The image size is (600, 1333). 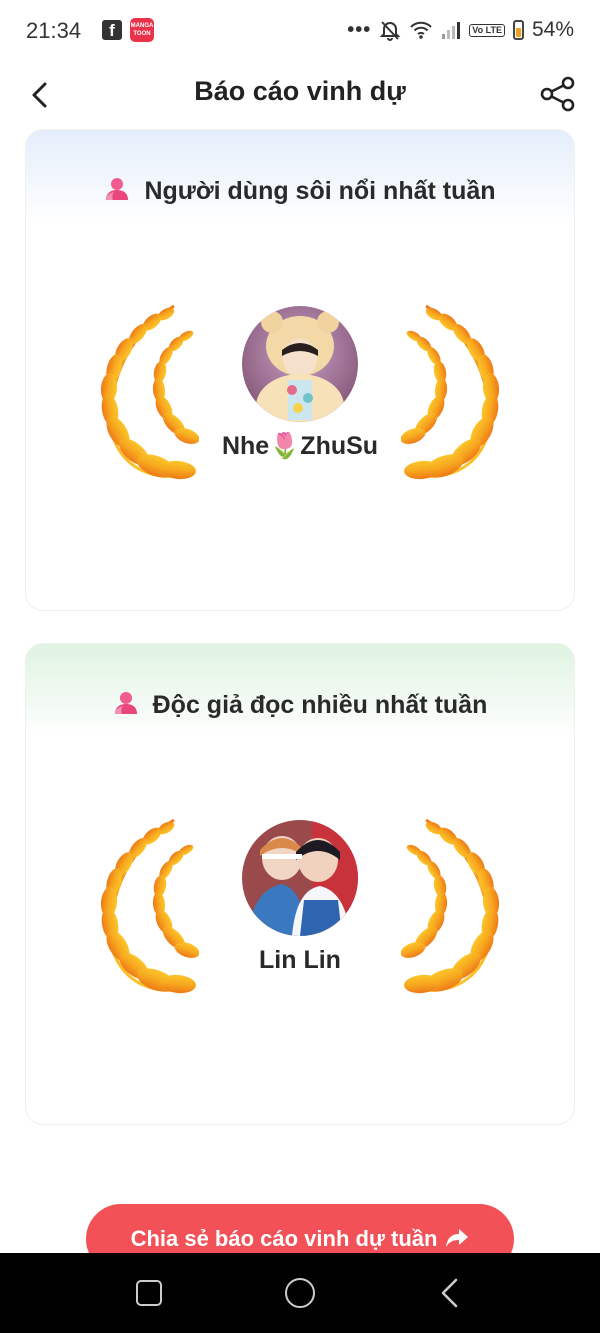 What do you see at coordinates (390, 31) in the screenshot?
I see `mute-bell-icon` at bounding box center [390, 31].